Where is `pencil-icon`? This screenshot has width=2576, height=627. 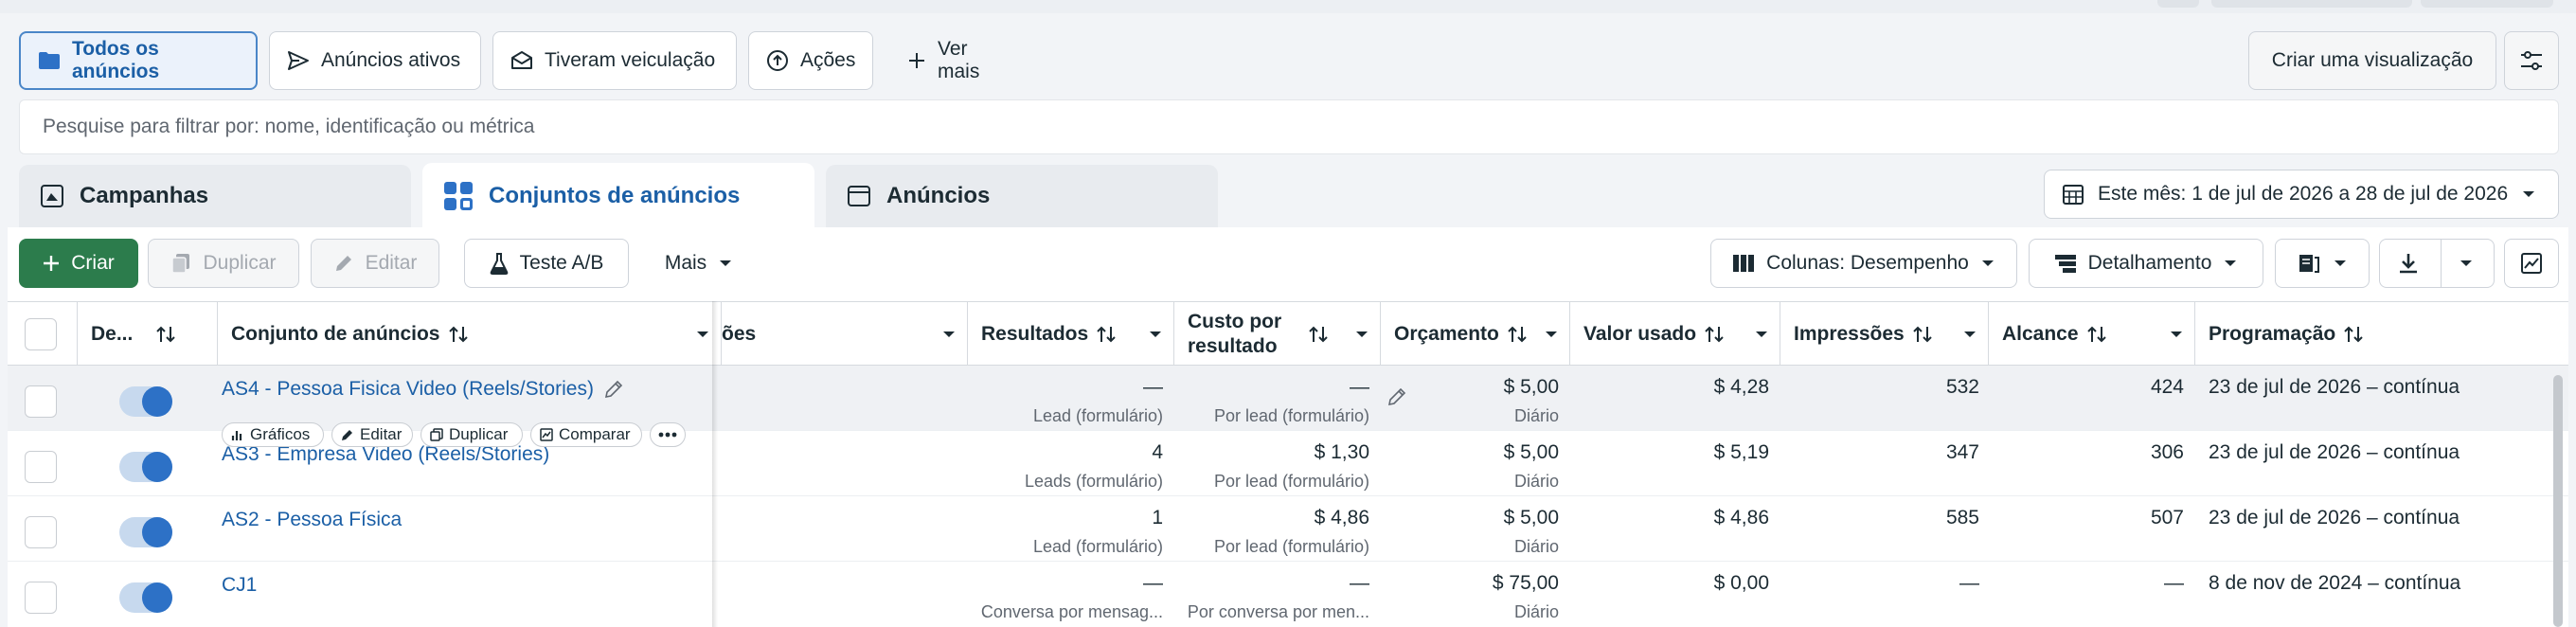 pencil-icon is located at coordinates (613, 389).